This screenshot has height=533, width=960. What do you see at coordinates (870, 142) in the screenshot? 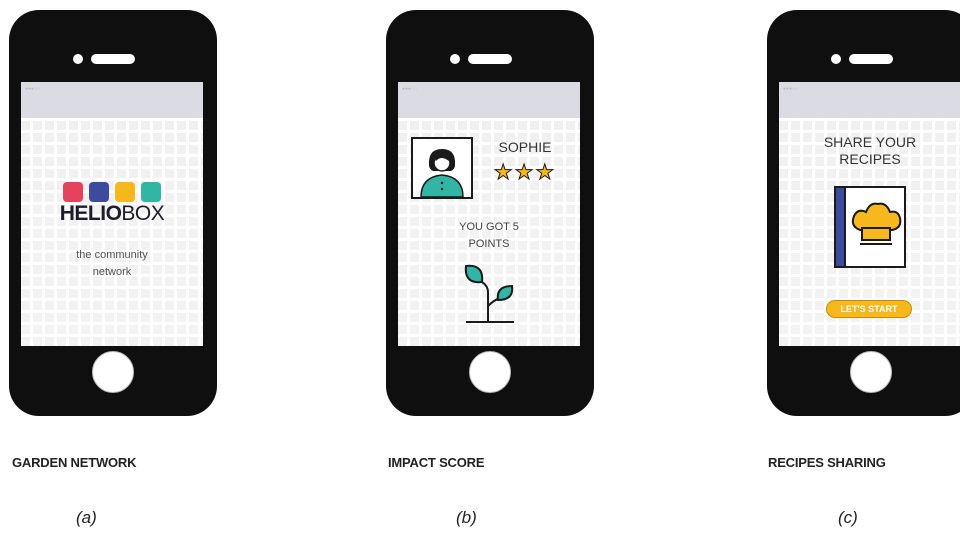
I see `share-title-line-1: SHARE YOUR` at bounding box center [870, 142].